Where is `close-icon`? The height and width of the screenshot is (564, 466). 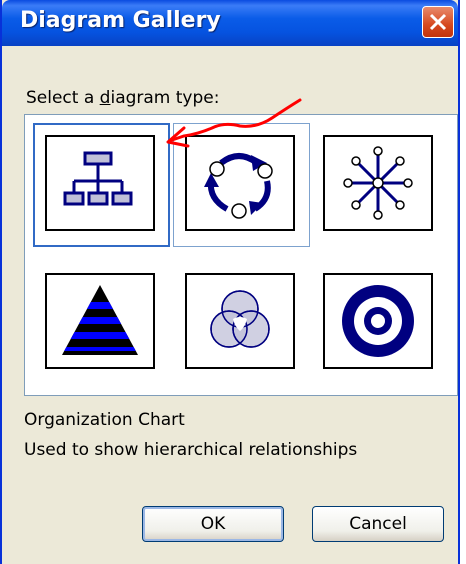
close-icon is located at coordinates (438, 22).